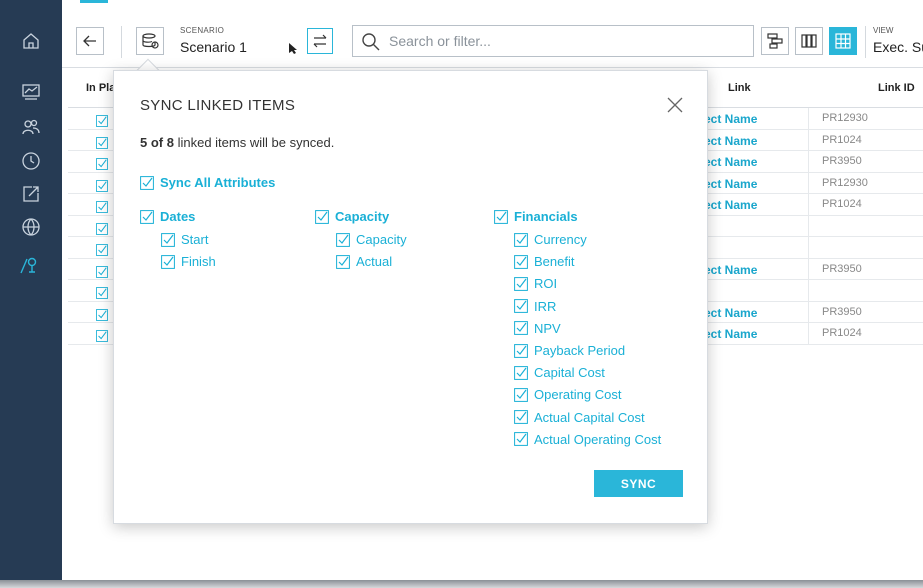  What do you see at coordinates (364, 261) in the screenshot?
I see `checkbox-actual: Actual` at bounding box center [364, 261].